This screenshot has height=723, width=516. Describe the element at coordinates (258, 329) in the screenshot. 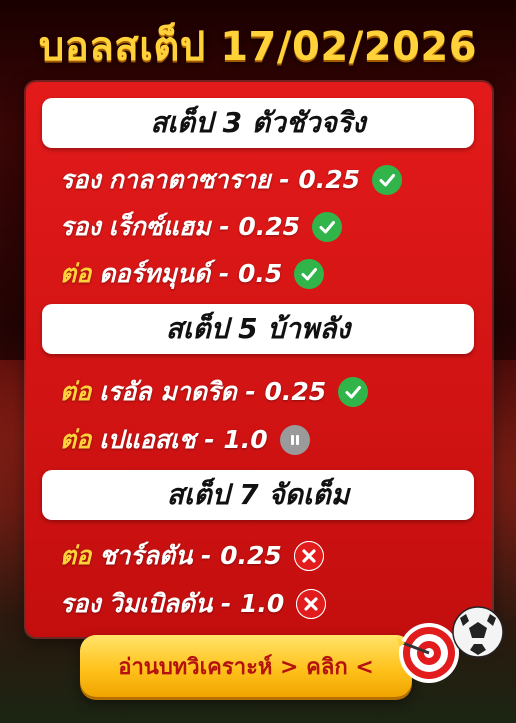

I see `section-title-step5: สเต็ป 5 บ้าพลัง` at that location.